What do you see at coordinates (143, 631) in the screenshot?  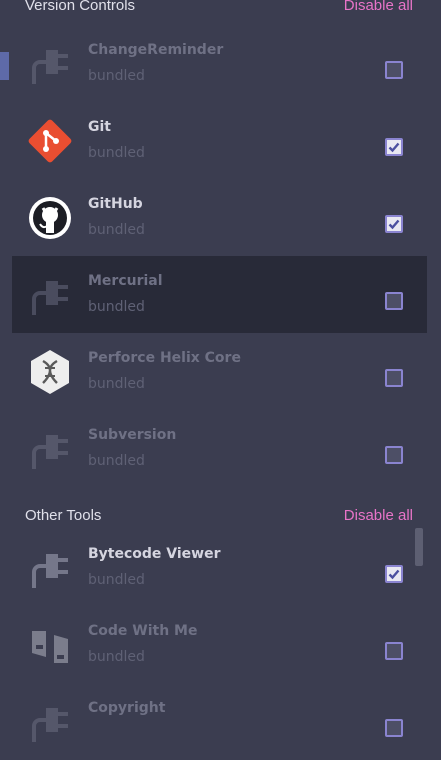 I see `plugin-name: Code With Me` at bounding box center [143, 631].